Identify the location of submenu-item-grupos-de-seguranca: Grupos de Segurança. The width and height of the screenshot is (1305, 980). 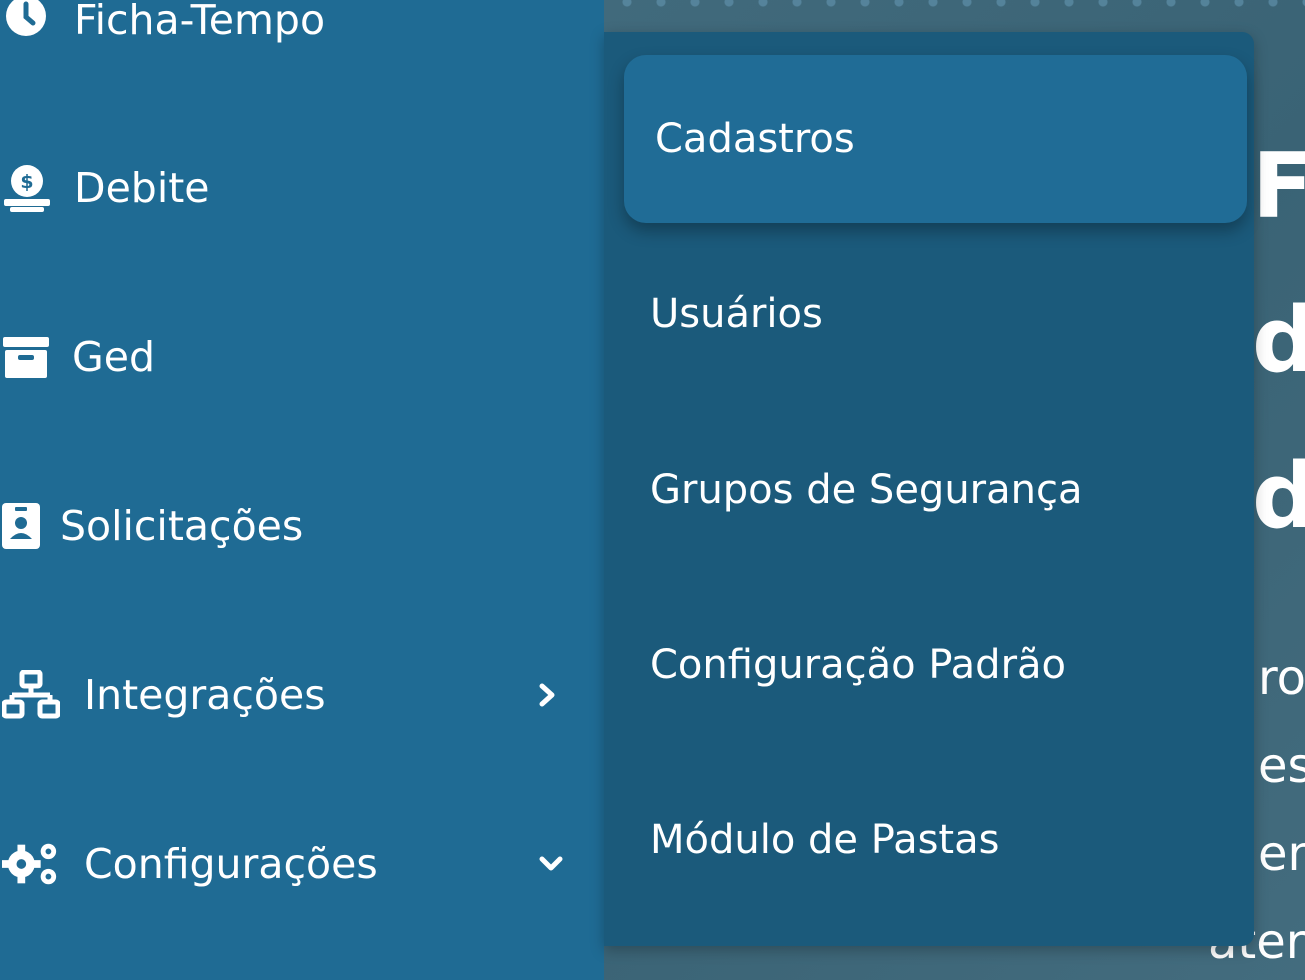
(935, 490).